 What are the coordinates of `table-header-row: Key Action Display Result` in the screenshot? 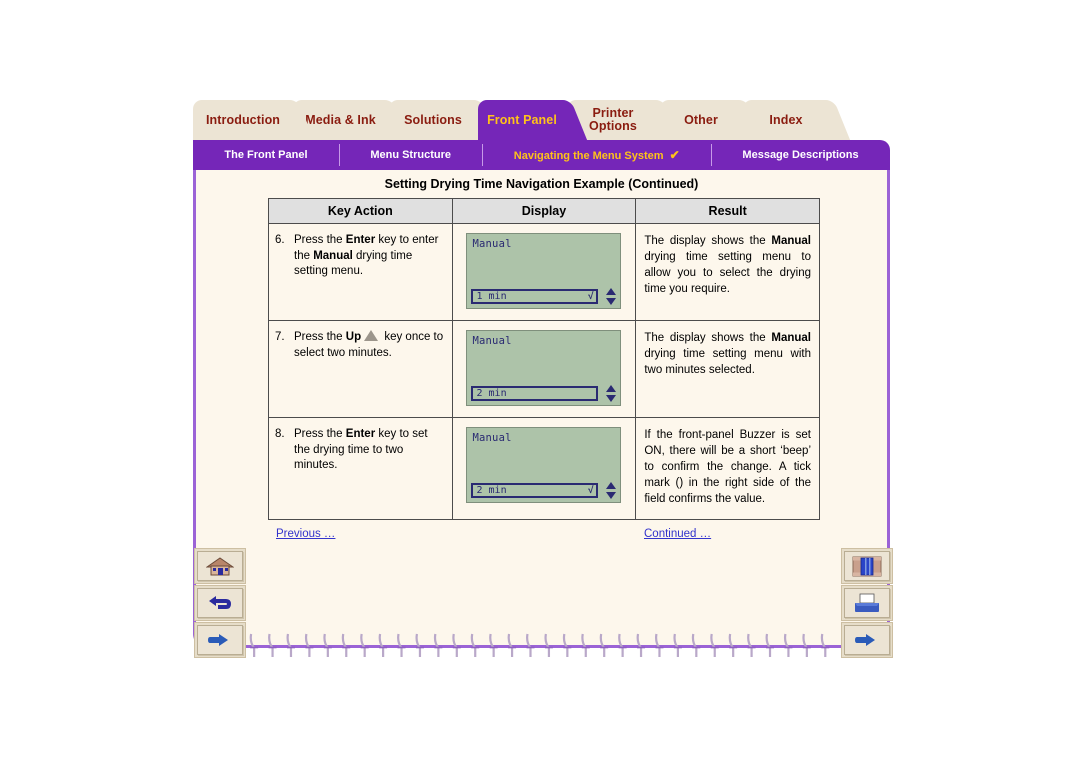 It's located at (544, 211).